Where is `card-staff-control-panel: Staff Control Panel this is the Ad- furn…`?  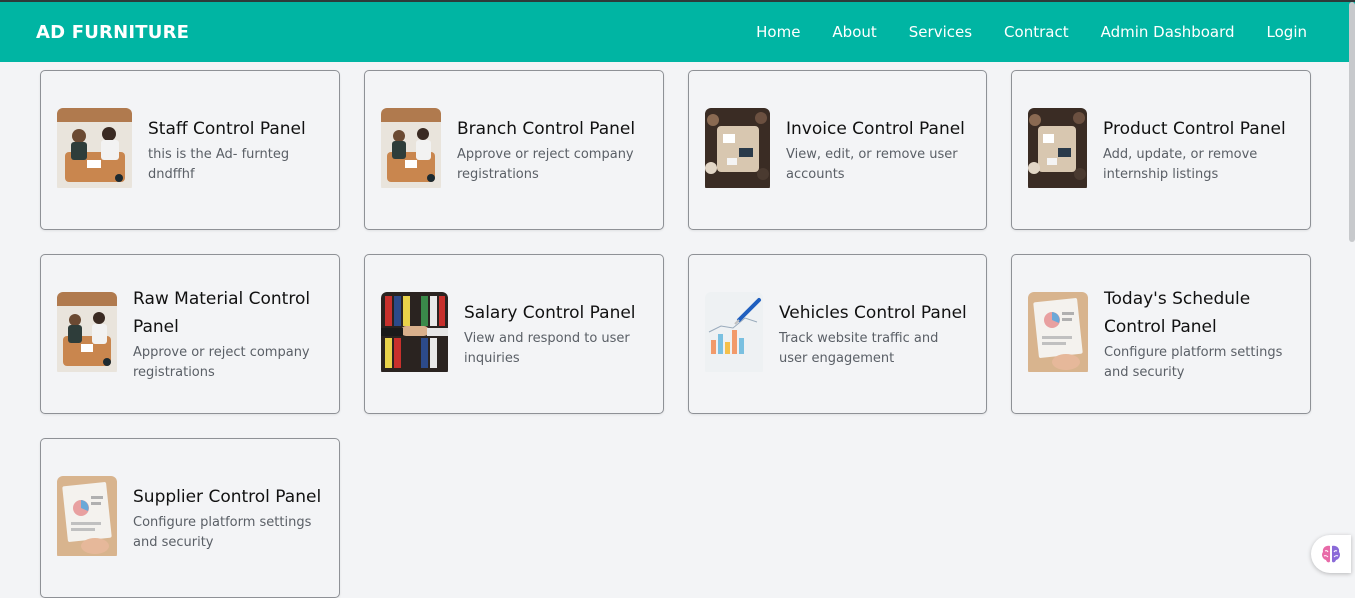 card-staff-control-panel: Staff Control Panel this is the Ad- furn… is located at coordinates (190, 150).